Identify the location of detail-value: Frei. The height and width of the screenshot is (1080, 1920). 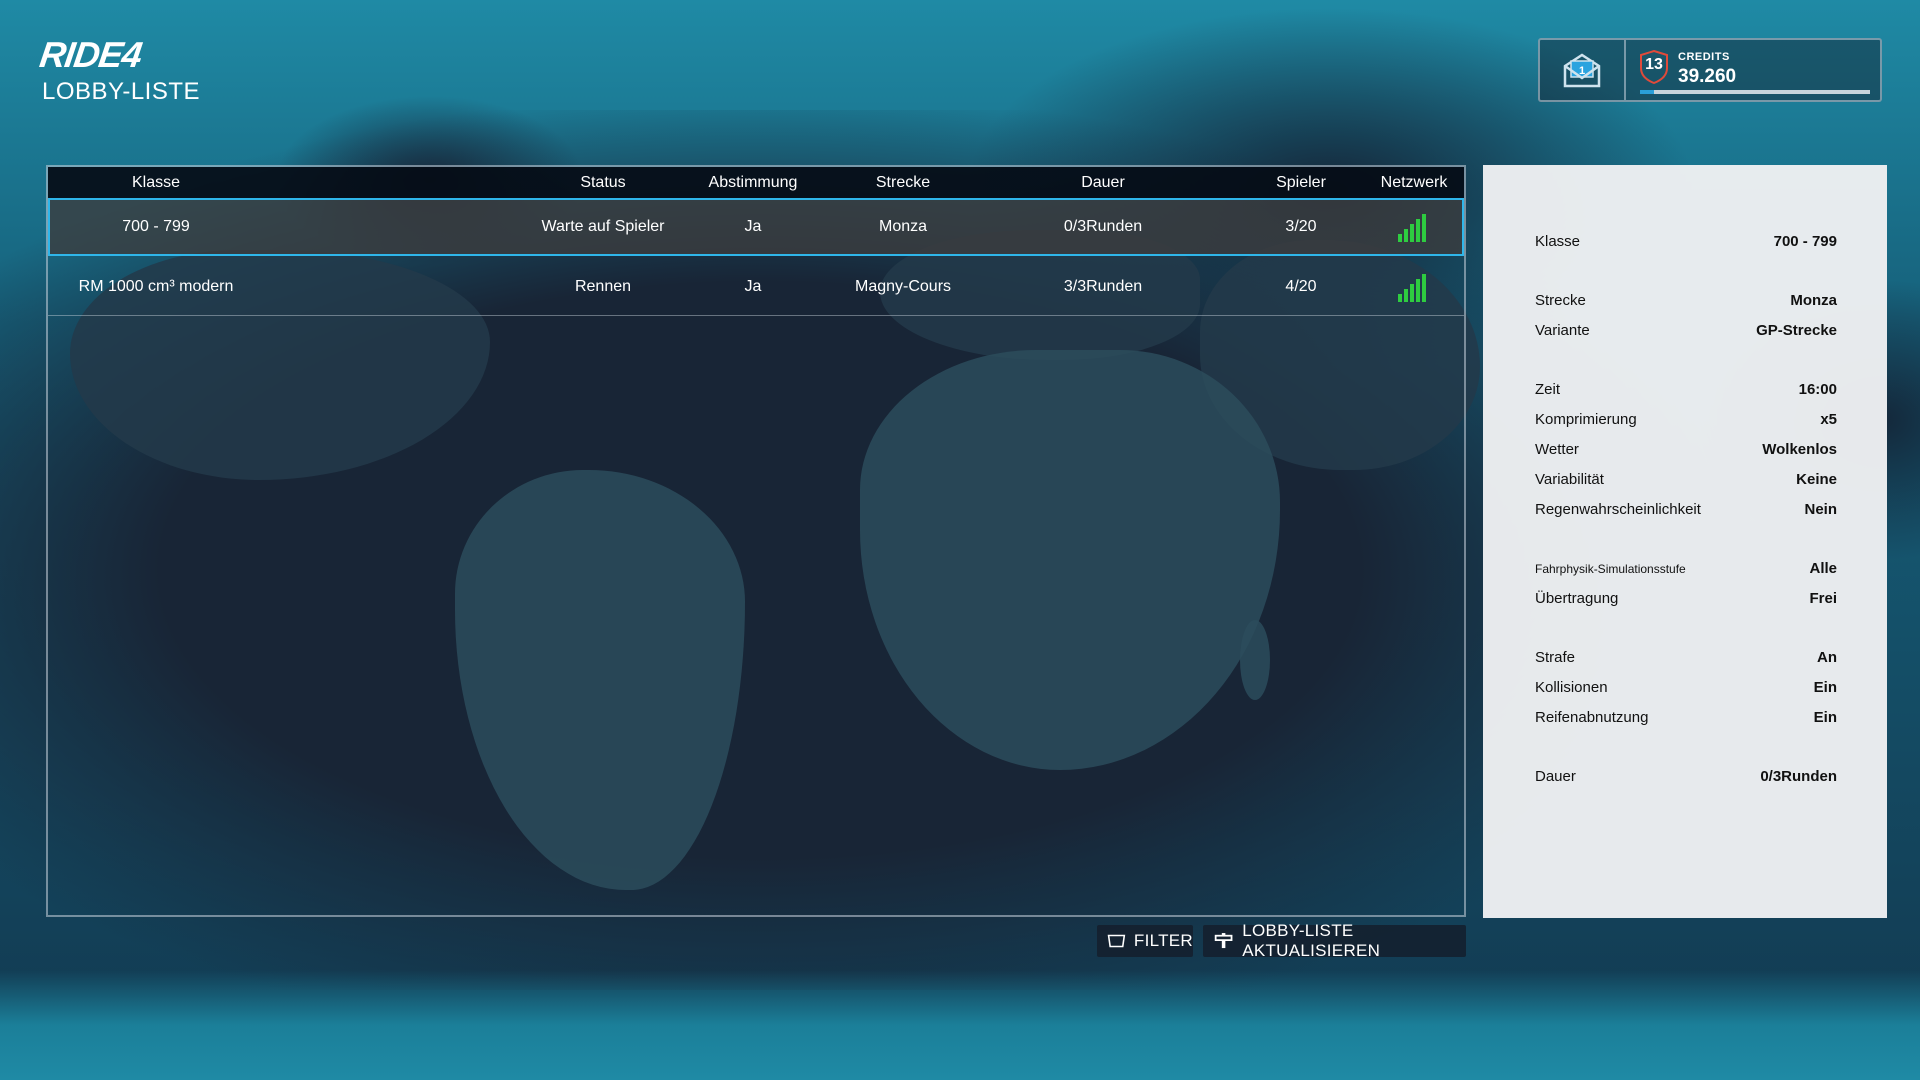
(1823, 598).